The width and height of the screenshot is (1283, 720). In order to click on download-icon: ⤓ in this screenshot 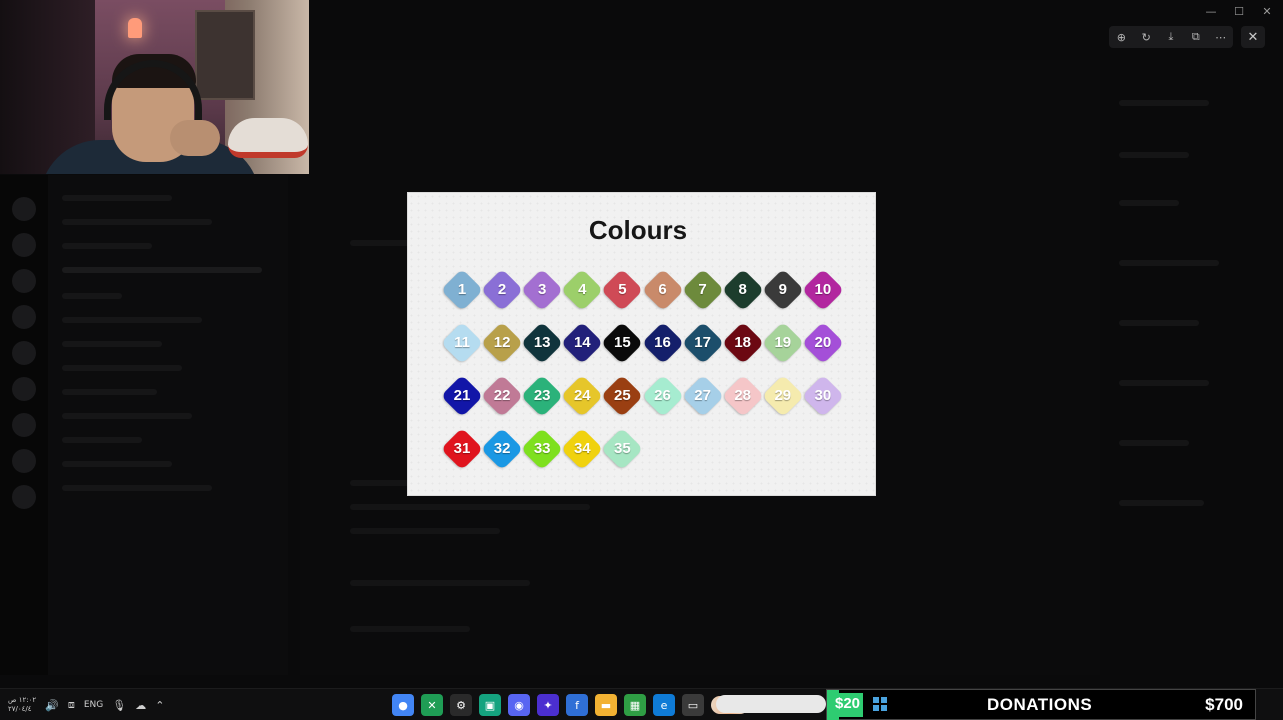, I will do `click(1171, 37)`.